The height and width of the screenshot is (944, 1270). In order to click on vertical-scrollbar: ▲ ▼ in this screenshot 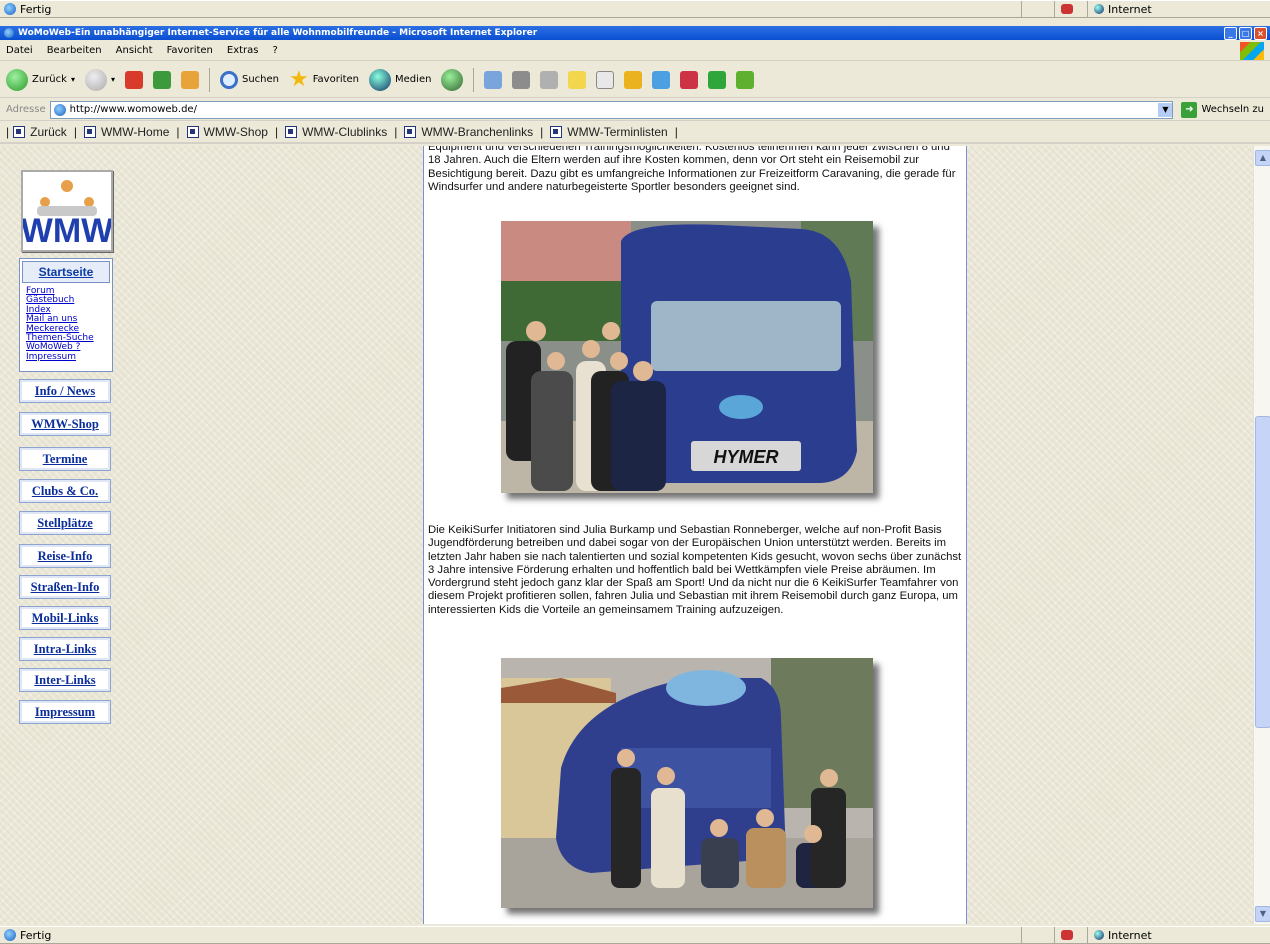, I will do `click(1261, 535)`.